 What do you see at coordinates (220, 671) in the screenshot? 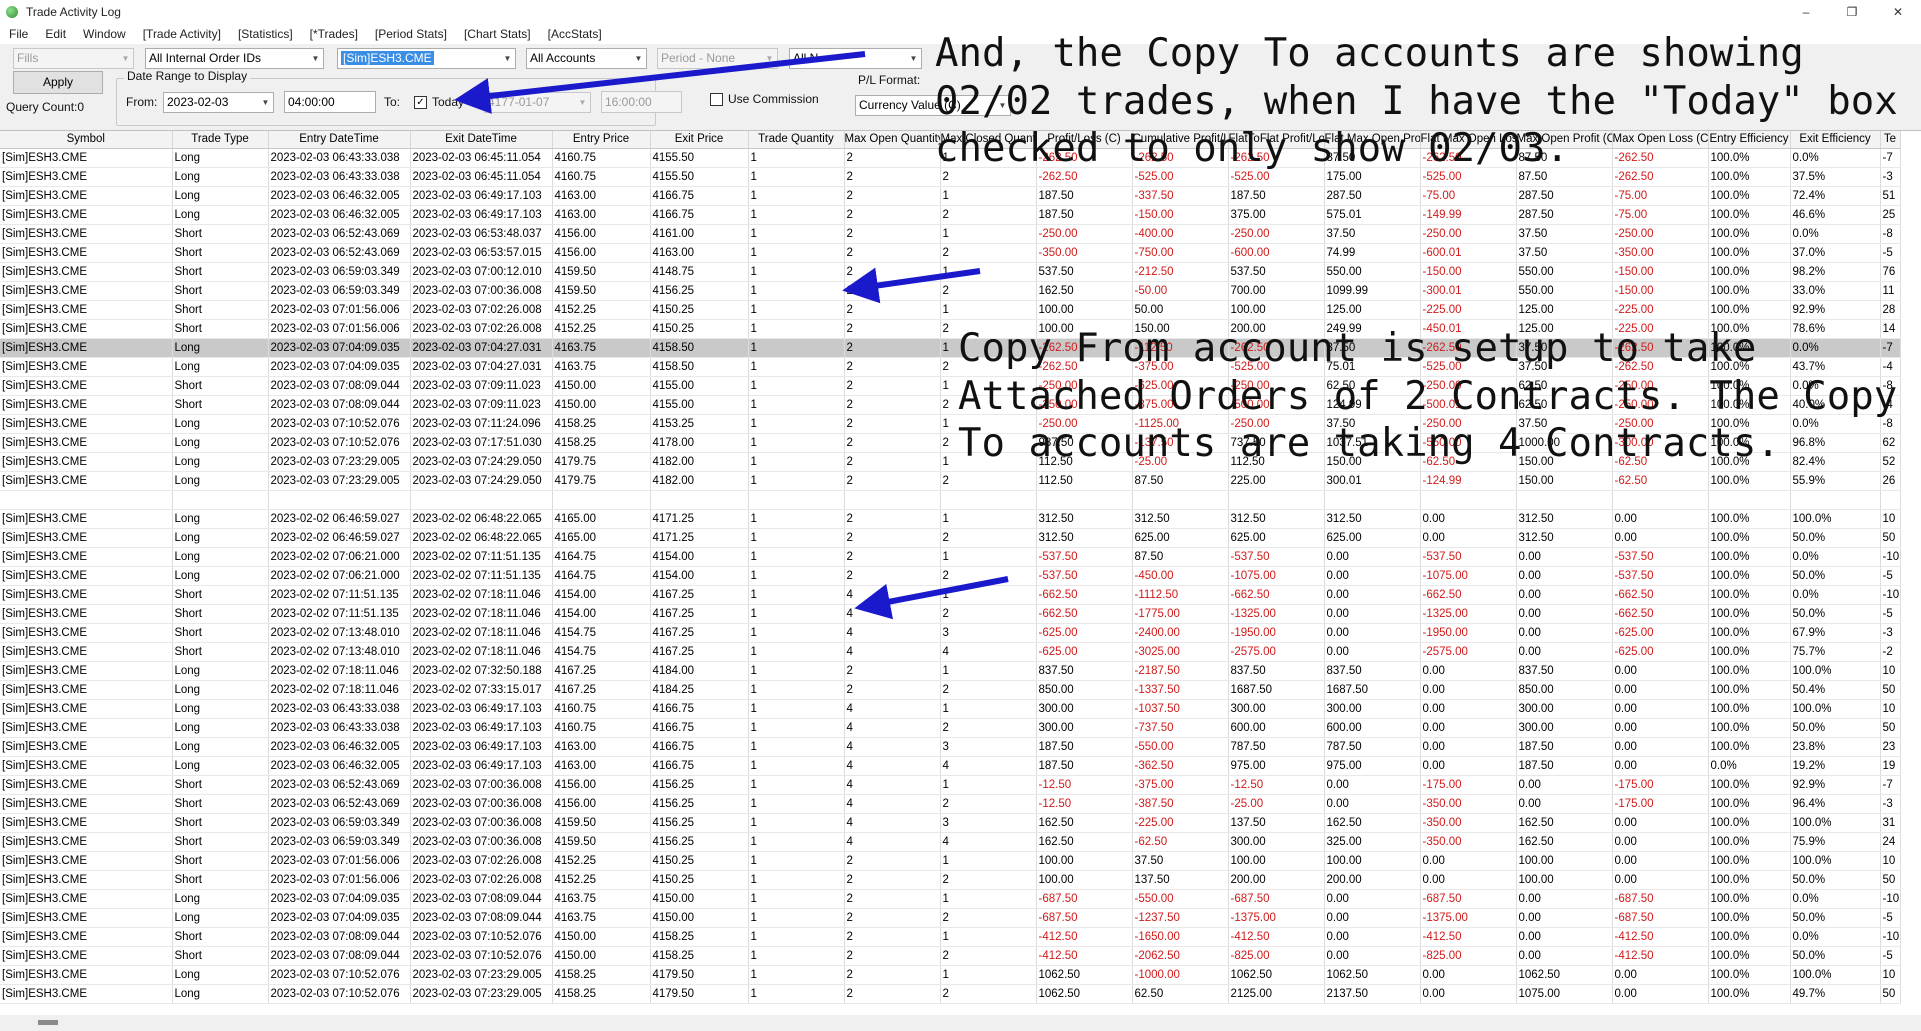
I see `table-cell: Long` at bounding box center [220, 671].